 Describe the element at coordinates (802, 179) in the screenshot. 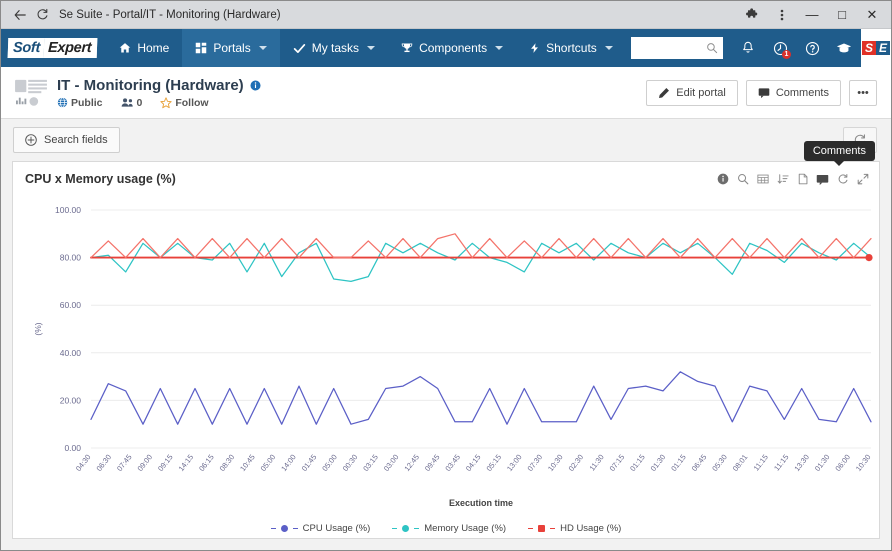

I see `export-document-icon` at that location.